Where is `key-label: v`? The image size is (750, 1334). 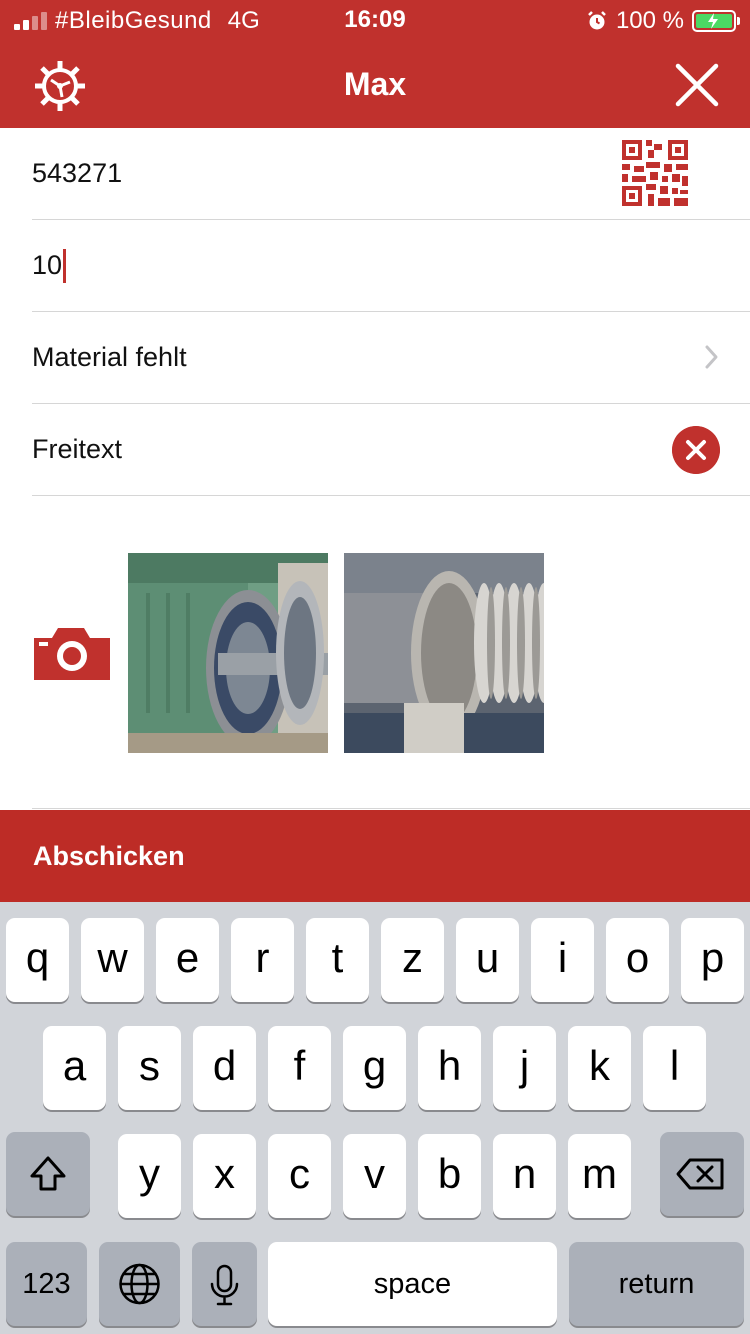 key-label: v is located at coordinates (374, 1173).